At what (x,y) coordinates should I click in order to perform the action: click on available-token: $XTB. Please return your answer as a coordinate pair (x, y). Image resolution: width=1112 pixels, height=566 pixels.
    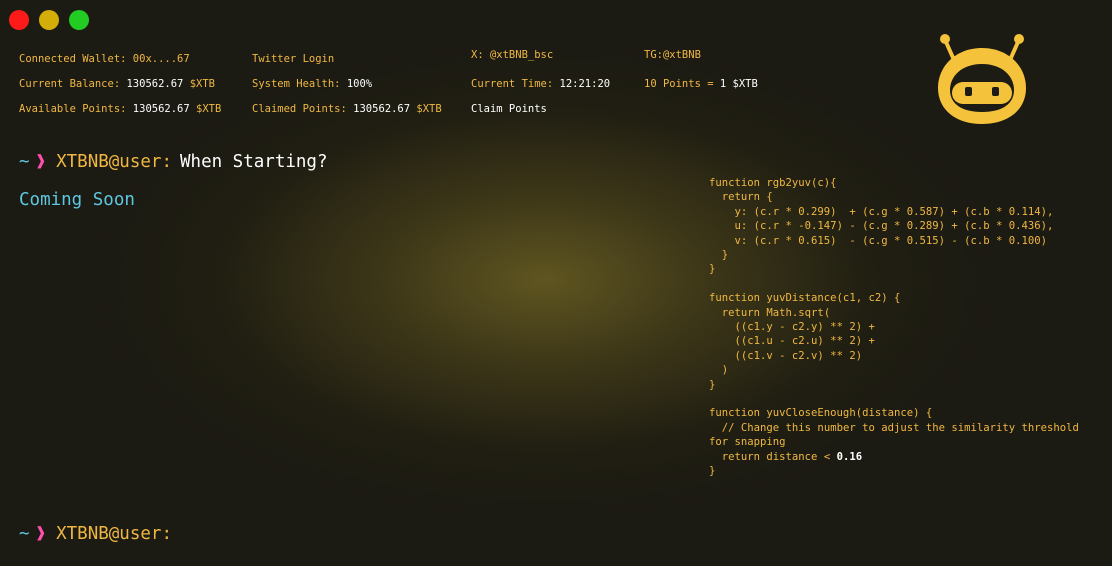
    Looking at the image, I should click on (209, 109).